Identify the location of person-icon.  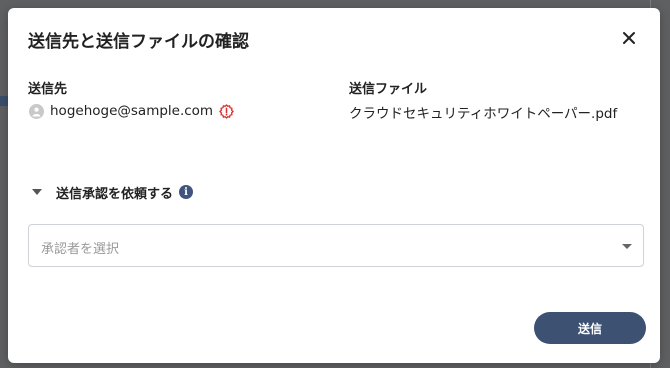
(36, 111).